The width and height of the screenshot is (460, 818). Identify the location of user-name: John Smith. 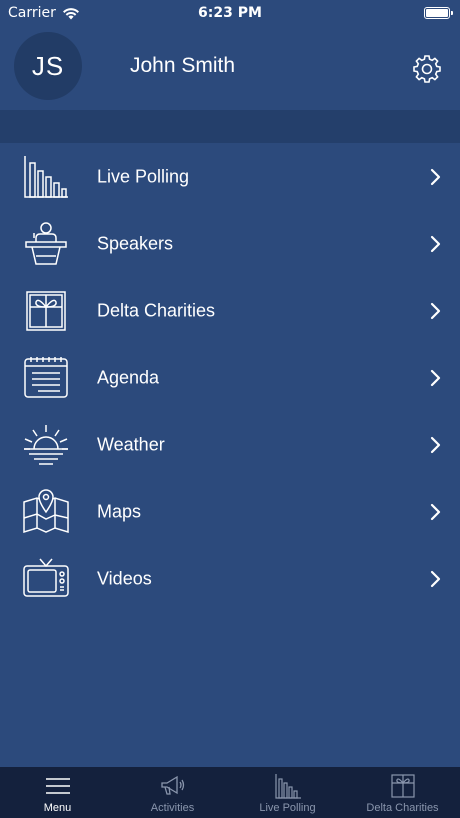
(183, 65).